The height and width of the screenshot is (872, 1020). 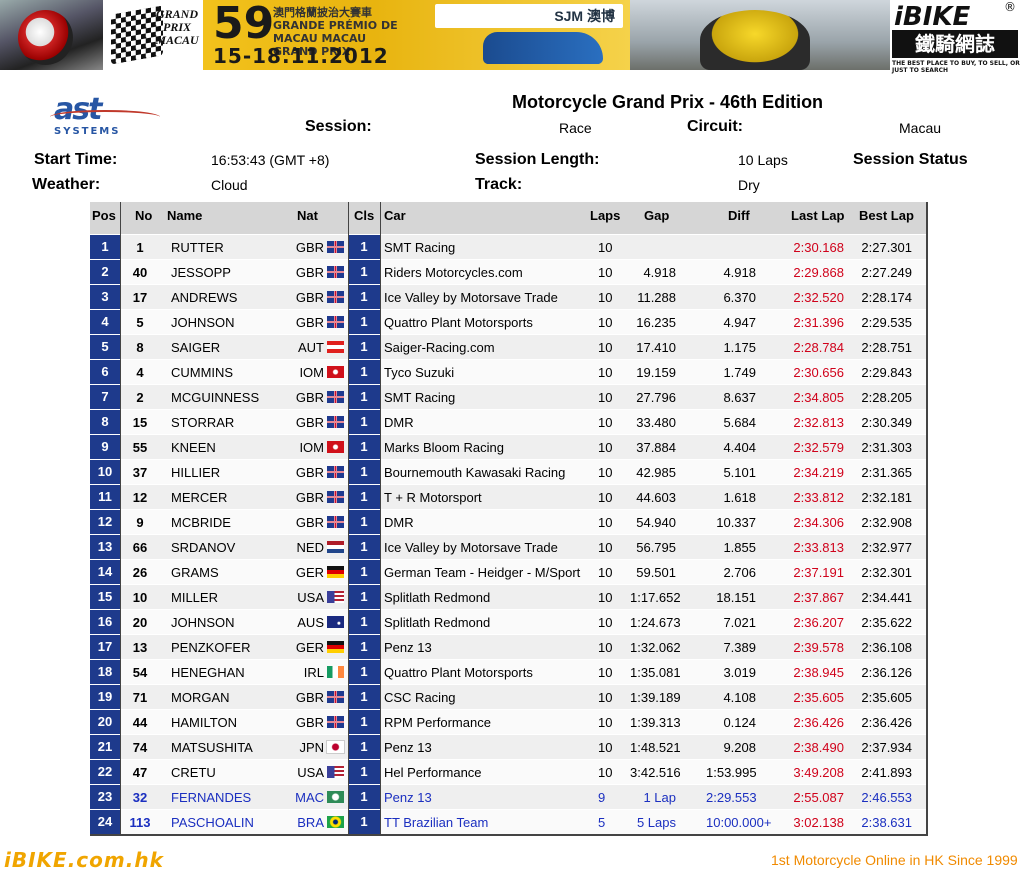 I want to click on circuit-label: Circuit:, so click(x=715, y=126).